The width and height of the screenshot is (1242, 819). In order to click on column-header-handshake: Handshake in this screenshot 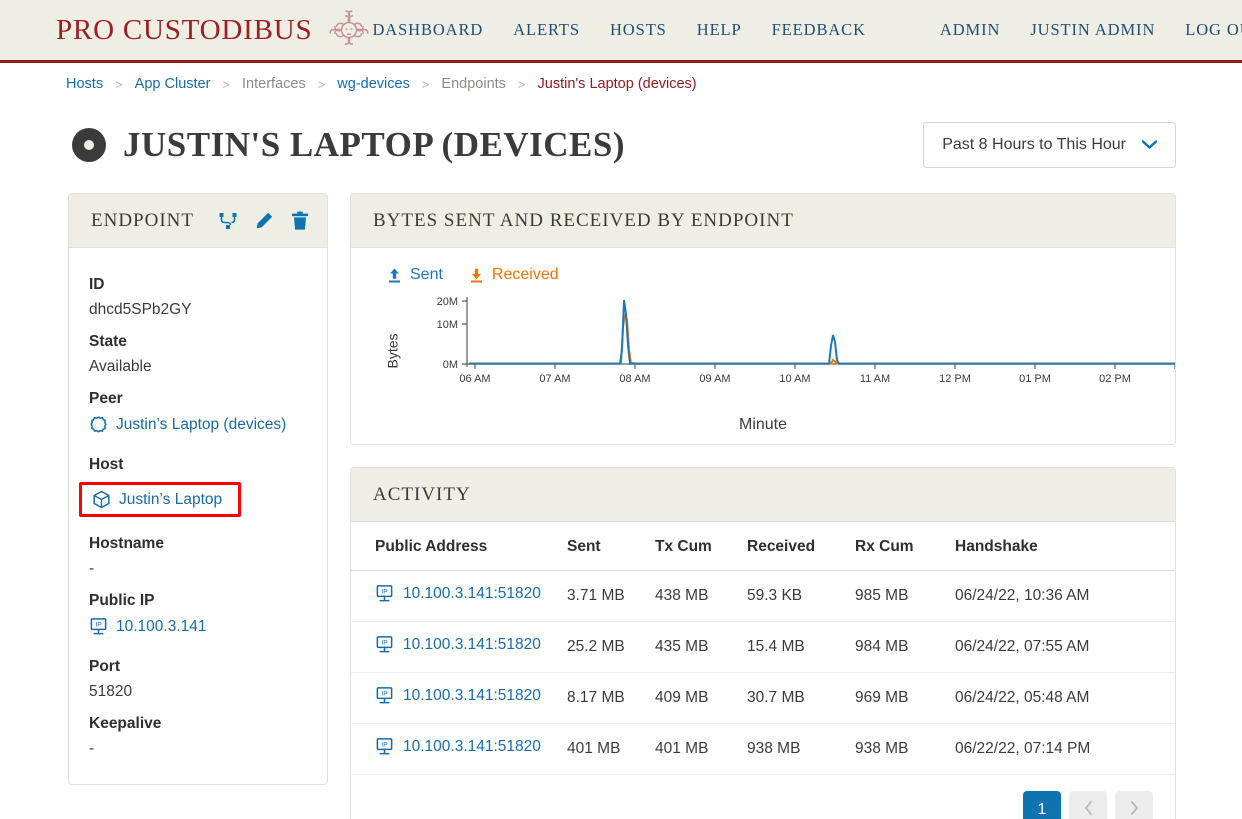, I will do `click(1065, 546)`.